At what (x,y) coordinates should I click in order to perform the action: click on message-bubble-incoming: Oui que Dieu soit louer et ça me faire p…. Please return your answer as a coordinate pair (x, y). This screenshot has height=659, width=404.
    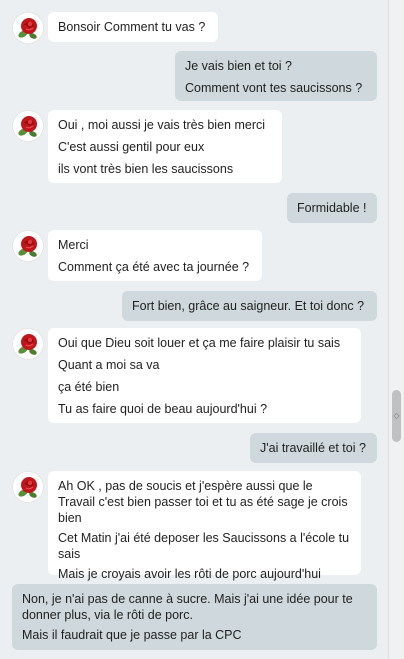
    Looking at the image, I should click on (204, 375).